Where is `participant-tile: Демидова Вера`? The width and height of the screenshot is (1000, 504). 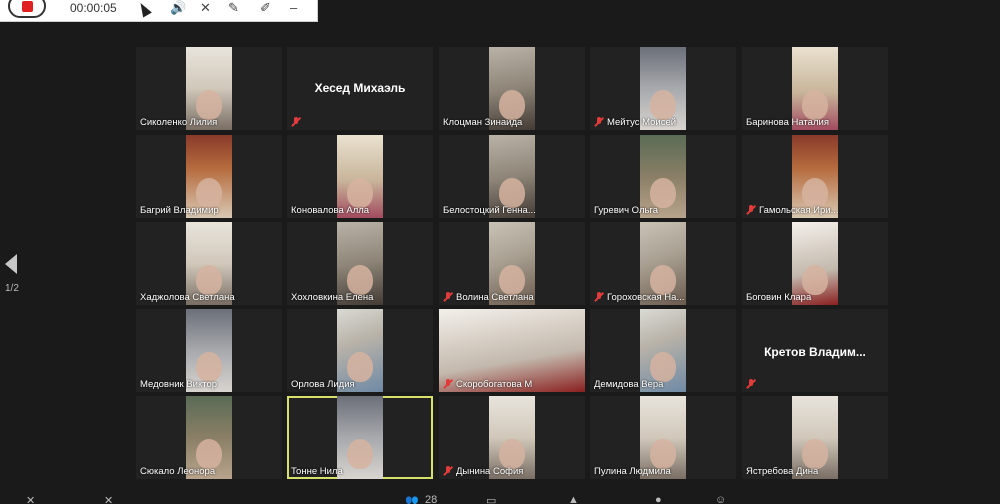
participant-tile: Демидова Вера is located at coordinates (663, 350).